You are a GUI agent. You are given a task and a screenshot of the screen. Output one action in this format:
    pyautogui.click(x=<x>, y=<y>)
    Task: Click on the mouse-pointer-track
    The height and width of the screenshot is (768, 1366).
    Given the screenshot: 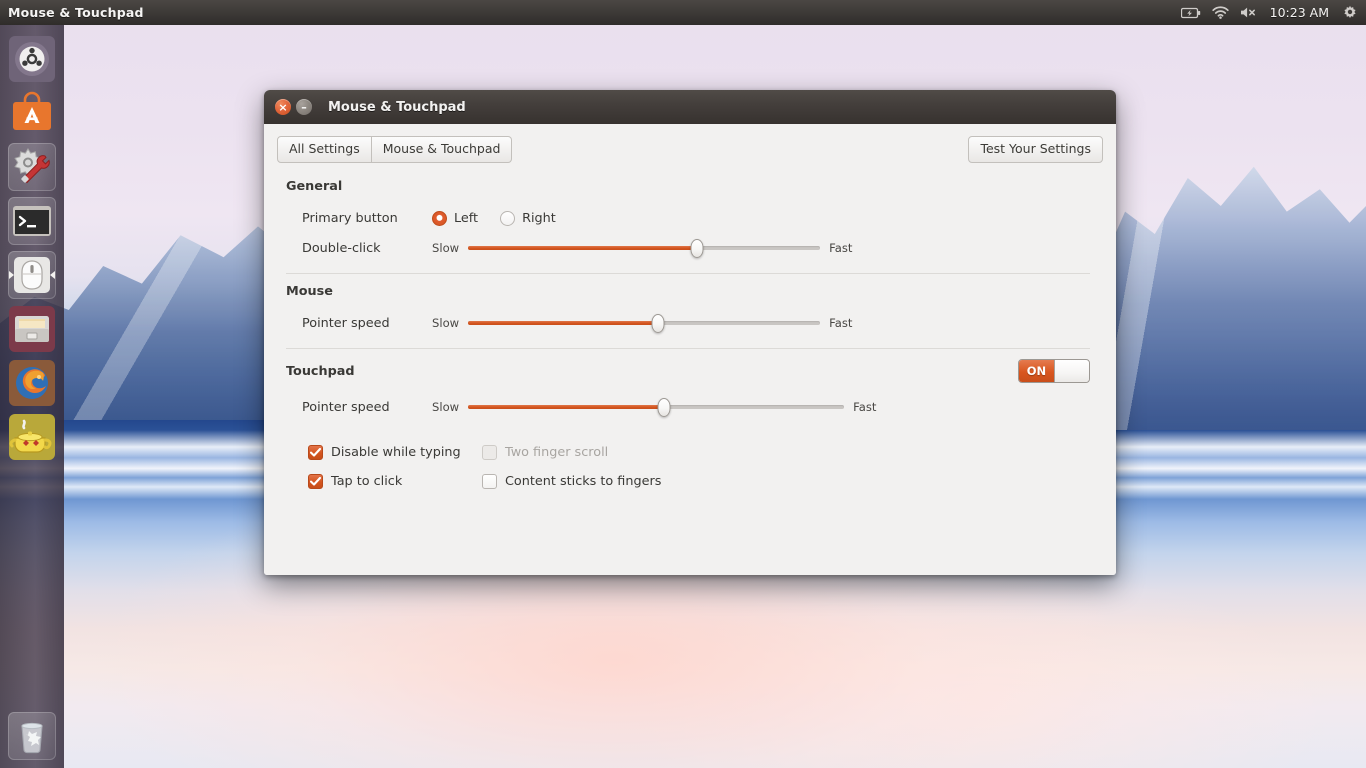 What is the action you would take?
    pyautogui.click(x=644, y=323)
    